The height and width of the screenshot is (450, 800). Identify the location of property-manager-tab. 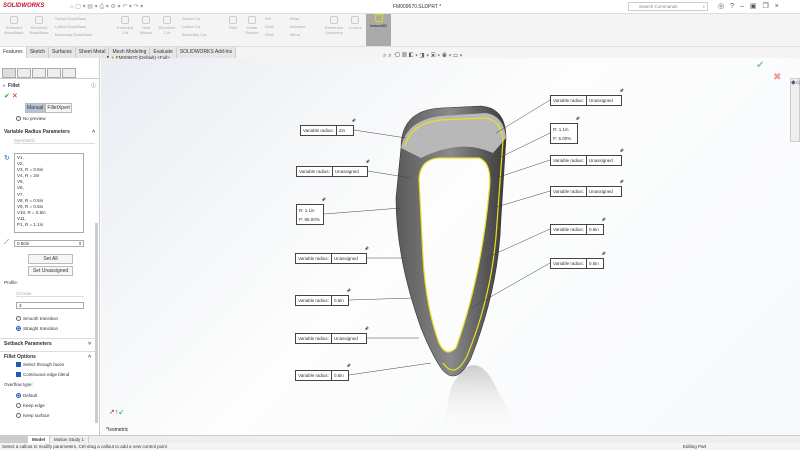
(24, 73).